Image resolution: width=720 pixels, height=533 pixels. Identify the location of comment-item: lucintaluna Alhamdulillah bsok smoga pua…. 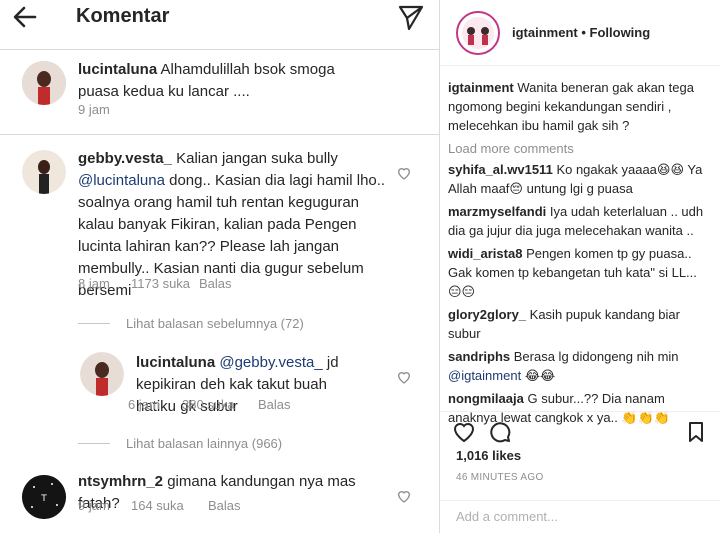
(219, 92).